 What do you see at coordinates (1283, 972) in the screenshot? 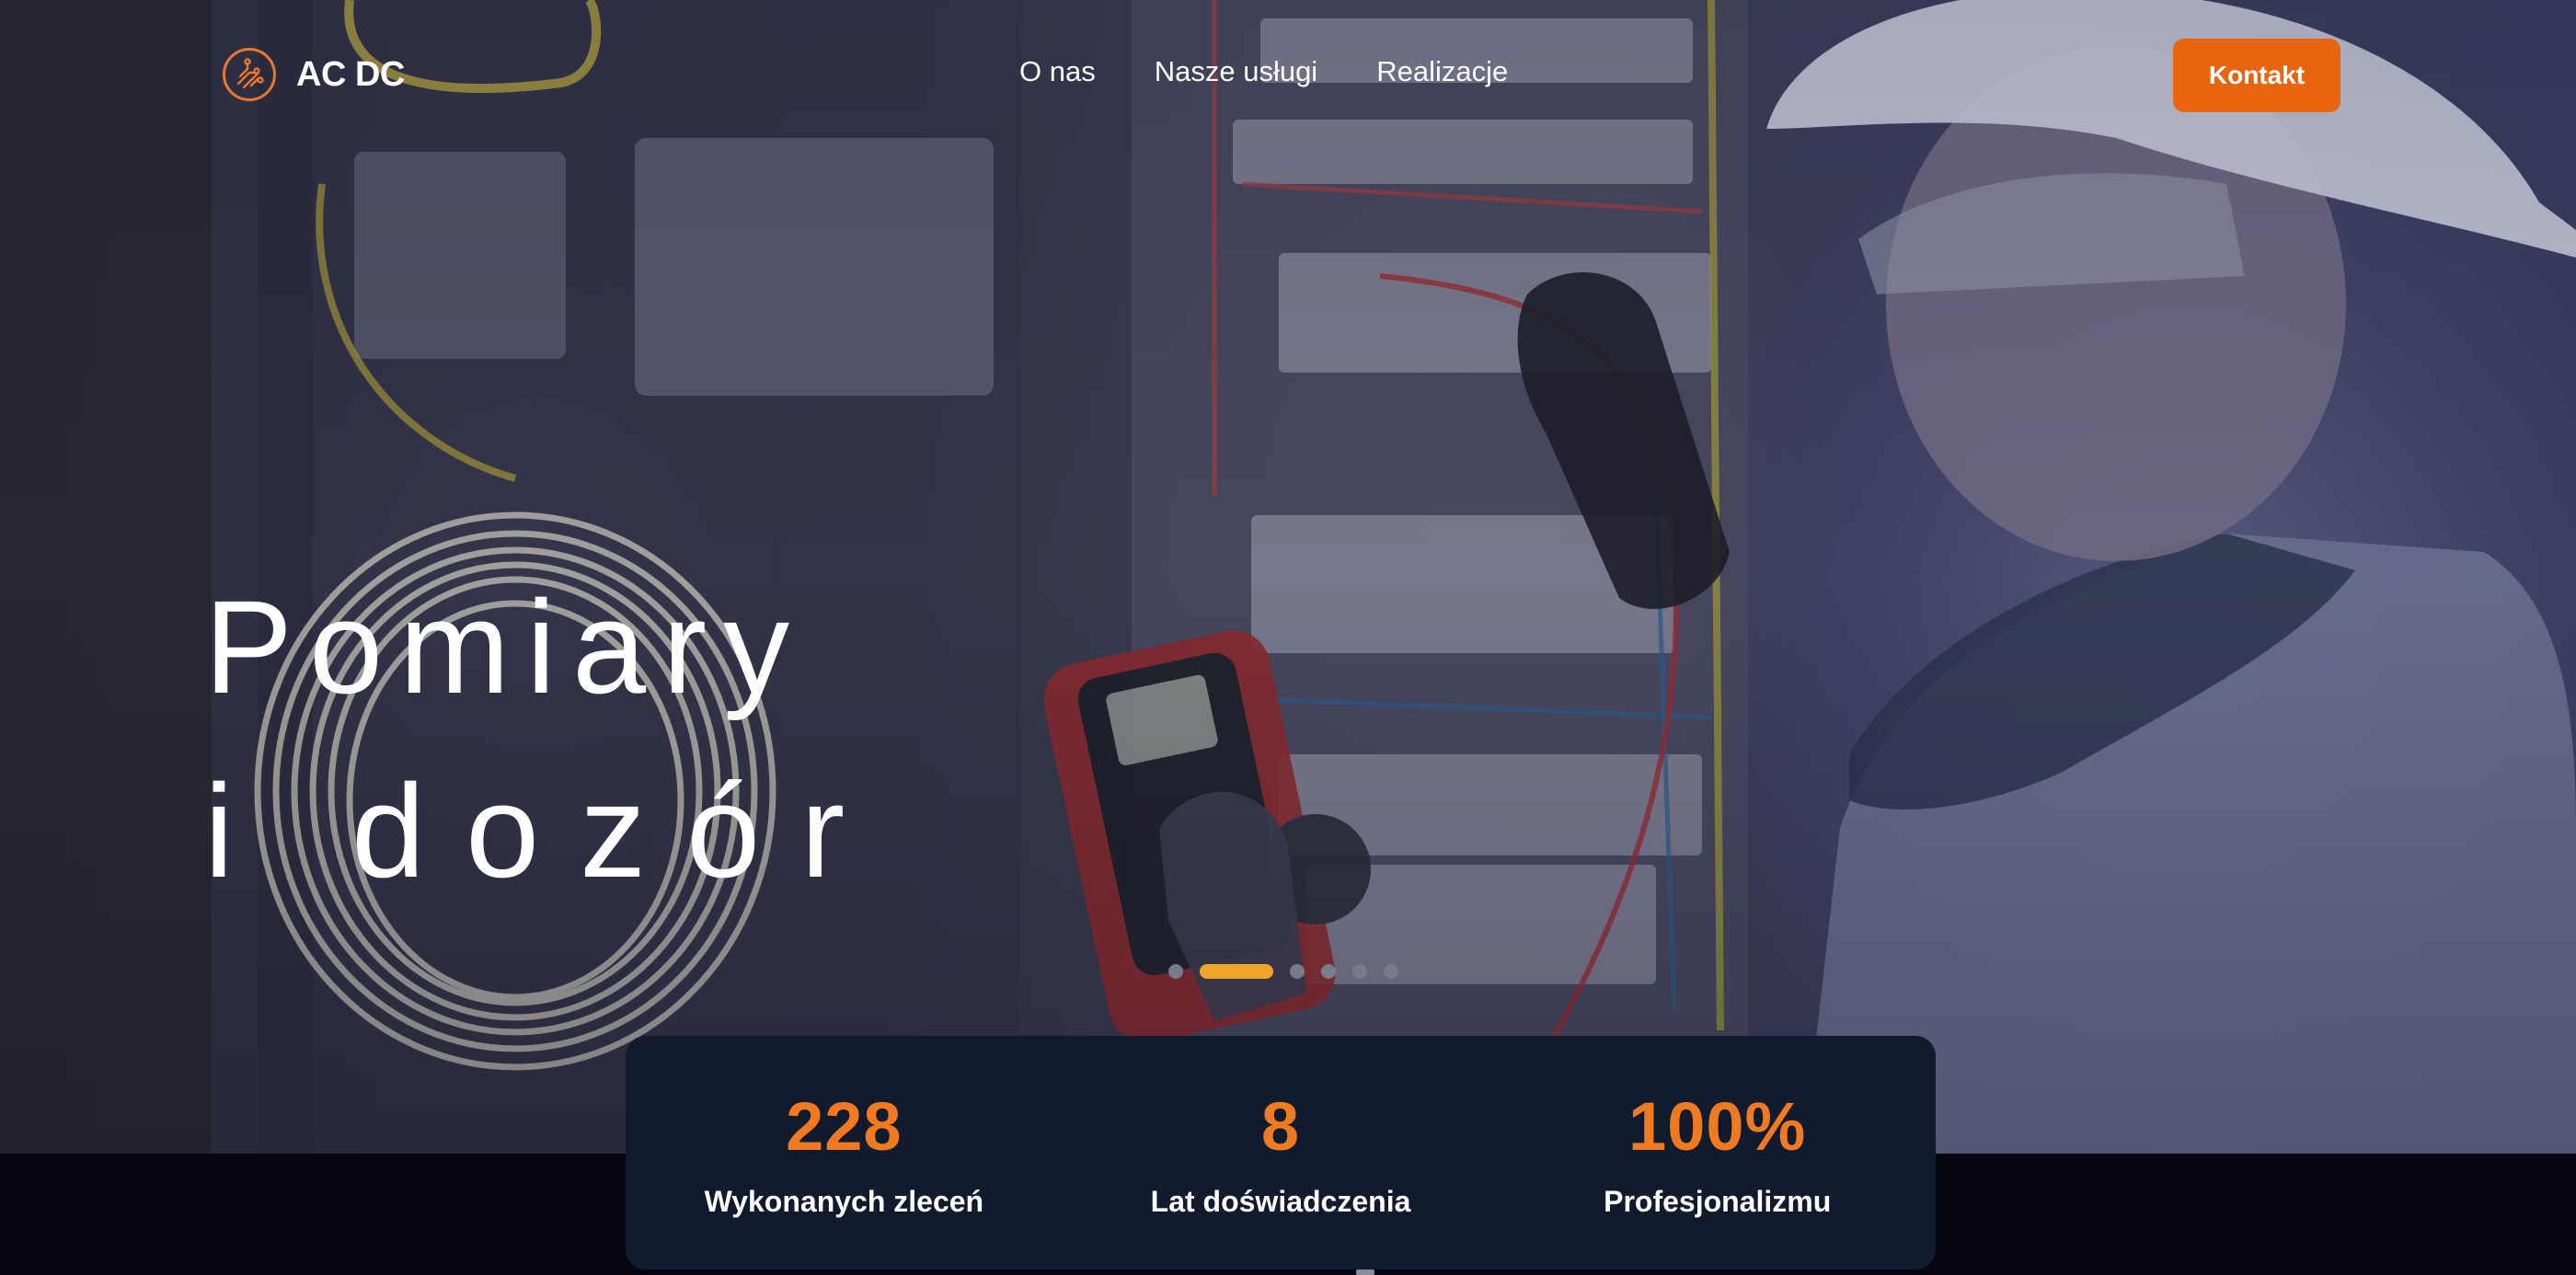
I see `slider-pagination` at bounding box center [1283, 972].